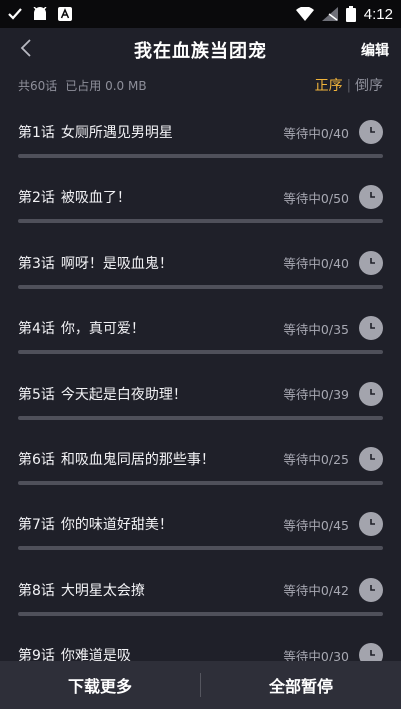 The width and height of the screenshot is (401, 709). What do you see at coordinates (100, 685) in the screenshot?
I see `download-more-button: 下载更多` at bounding box center [100, 685].